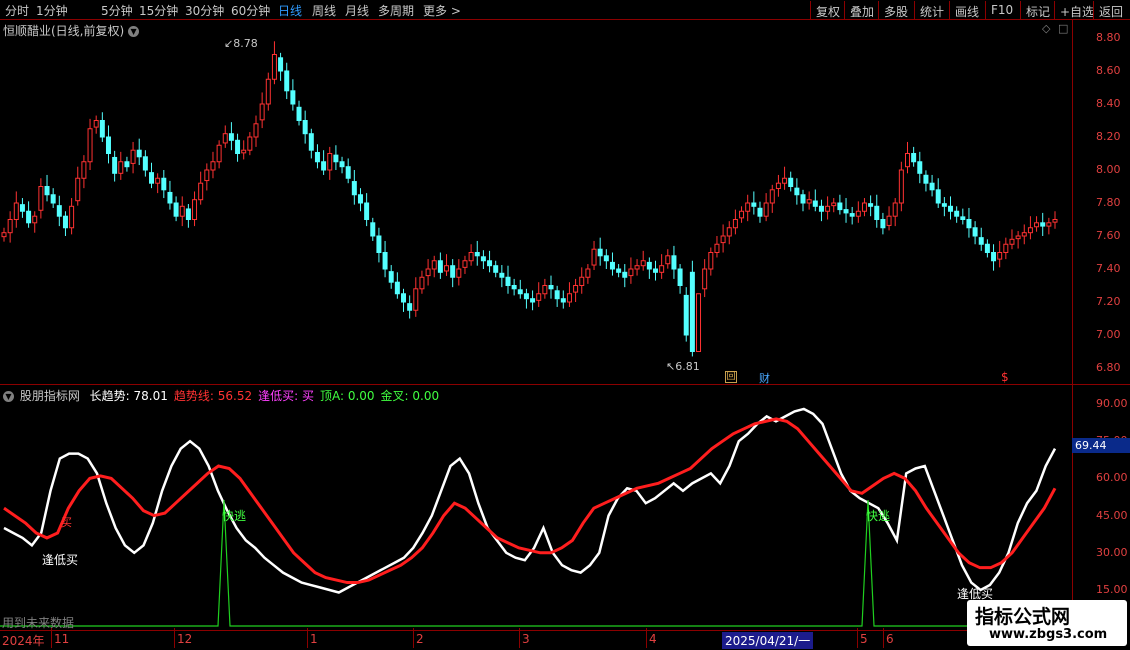 Image resolution: width=1130 pixels, height=650 pixels. What do you see at coordinates (1005, 377) in the screenshot?
I see `dollar-marker: $` at bounding box center [1005, 377].